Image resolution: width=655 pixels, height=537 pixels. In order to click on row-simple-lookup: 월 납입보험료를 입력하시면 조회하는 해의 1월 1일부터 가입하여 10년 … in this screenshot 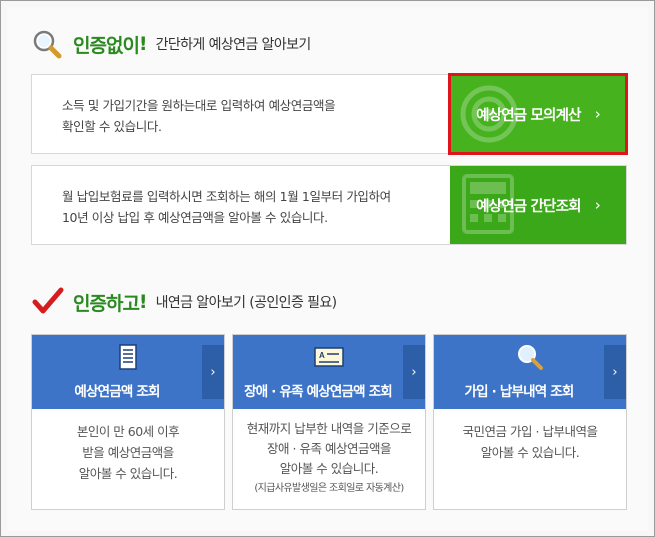, I will do `click(329, 205)`.